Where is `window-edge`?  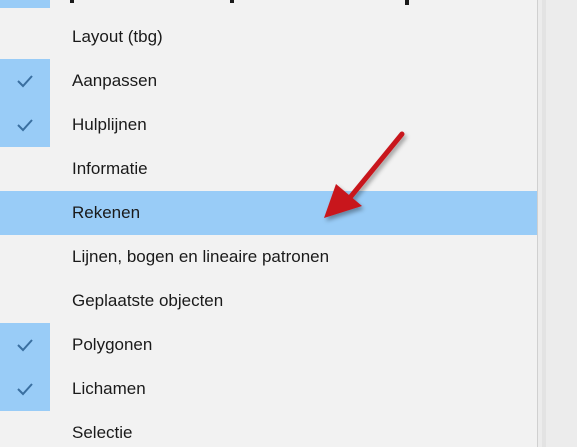
window-edge is located at coordinates (557, 223).